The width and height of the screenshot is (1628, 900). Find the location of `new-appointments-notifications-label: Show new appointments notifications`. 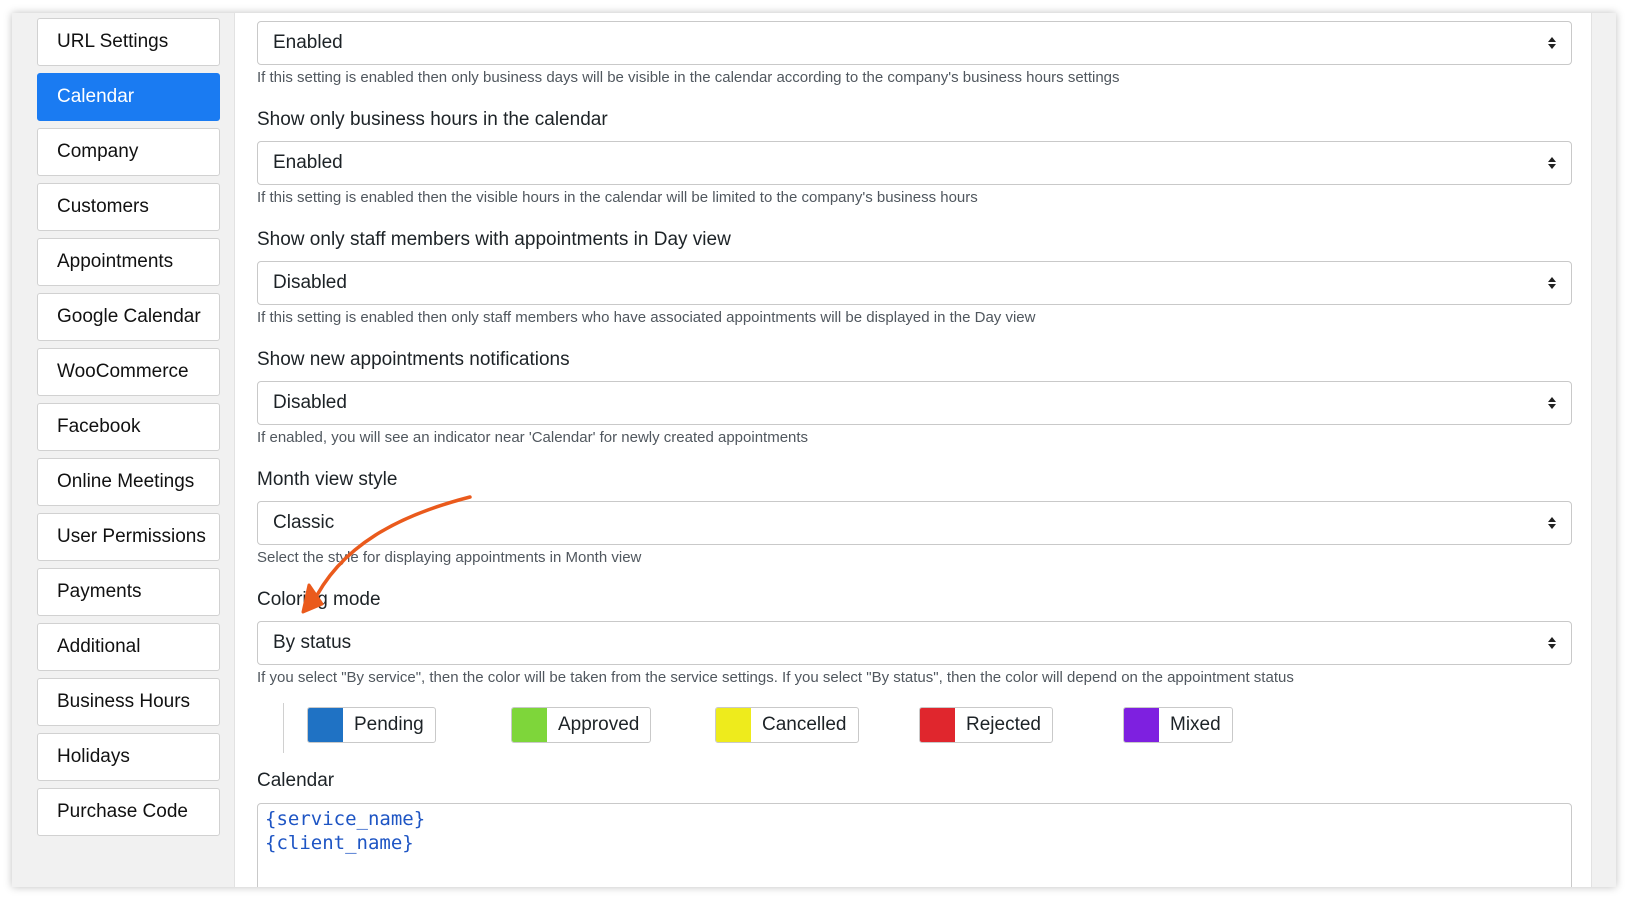

new-appointments-notifications-label: Show new appointments notifications is located at coordinates (413, 359).